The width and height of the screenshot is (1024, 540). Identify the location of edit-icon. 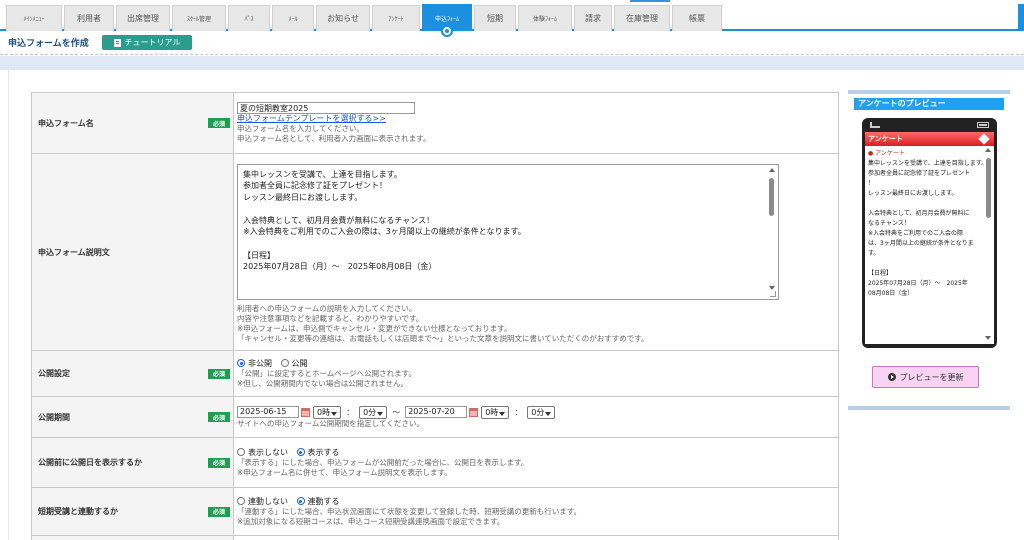
(984, 139).